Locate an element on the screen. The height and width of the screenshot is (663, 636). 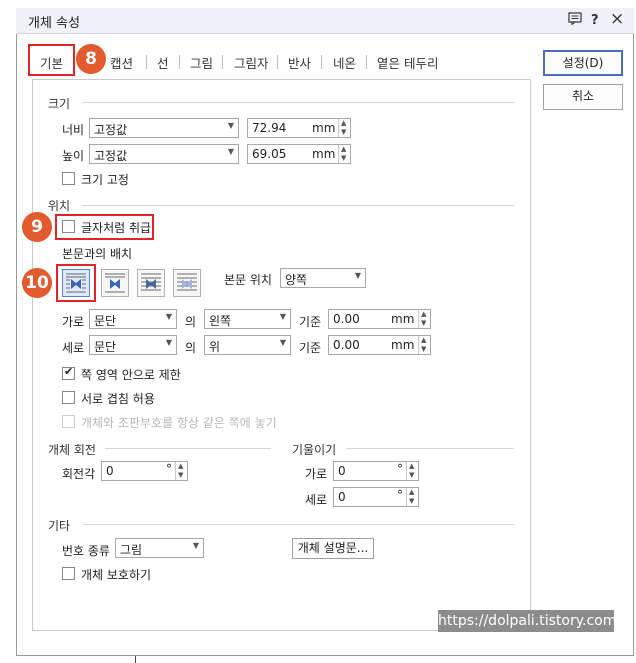
wrap-square-icon is located at coordinates (76, 283).